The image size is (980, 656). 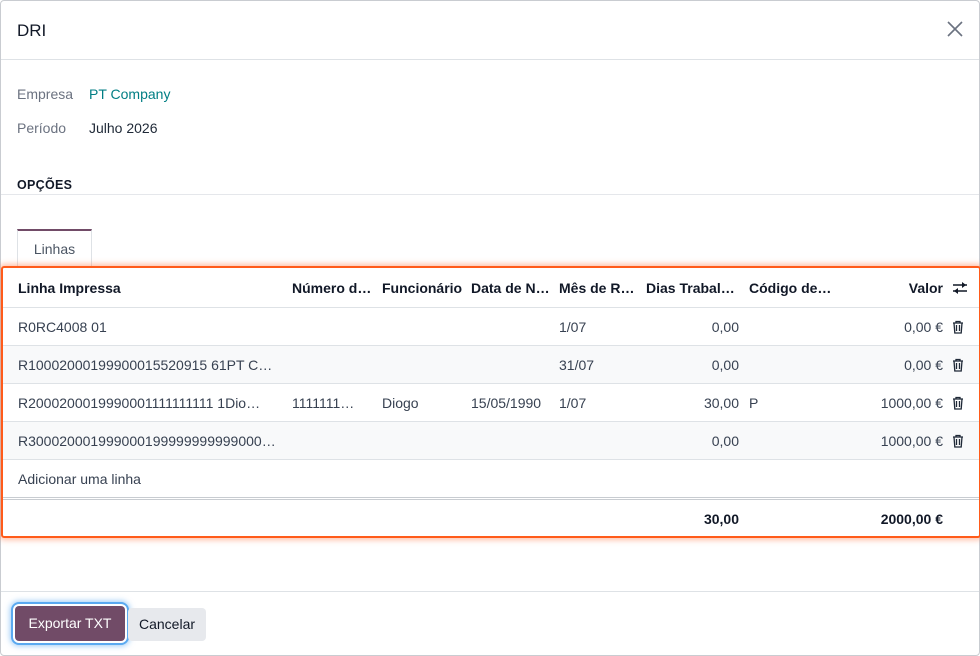 I want to click on add-line-row: Adicionar uma linha, so click(x=491, y=479).